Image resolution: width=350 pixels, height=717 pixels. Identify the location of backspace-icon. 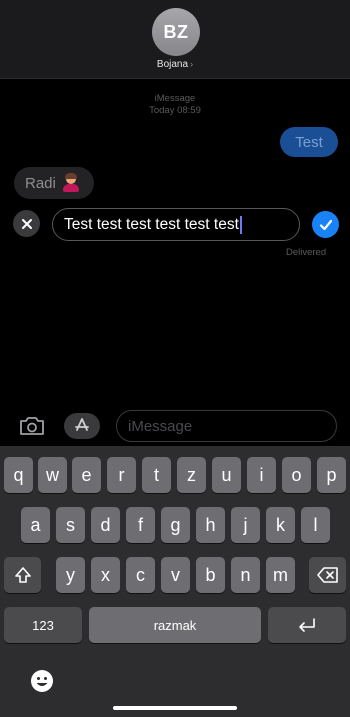
(327, 575).